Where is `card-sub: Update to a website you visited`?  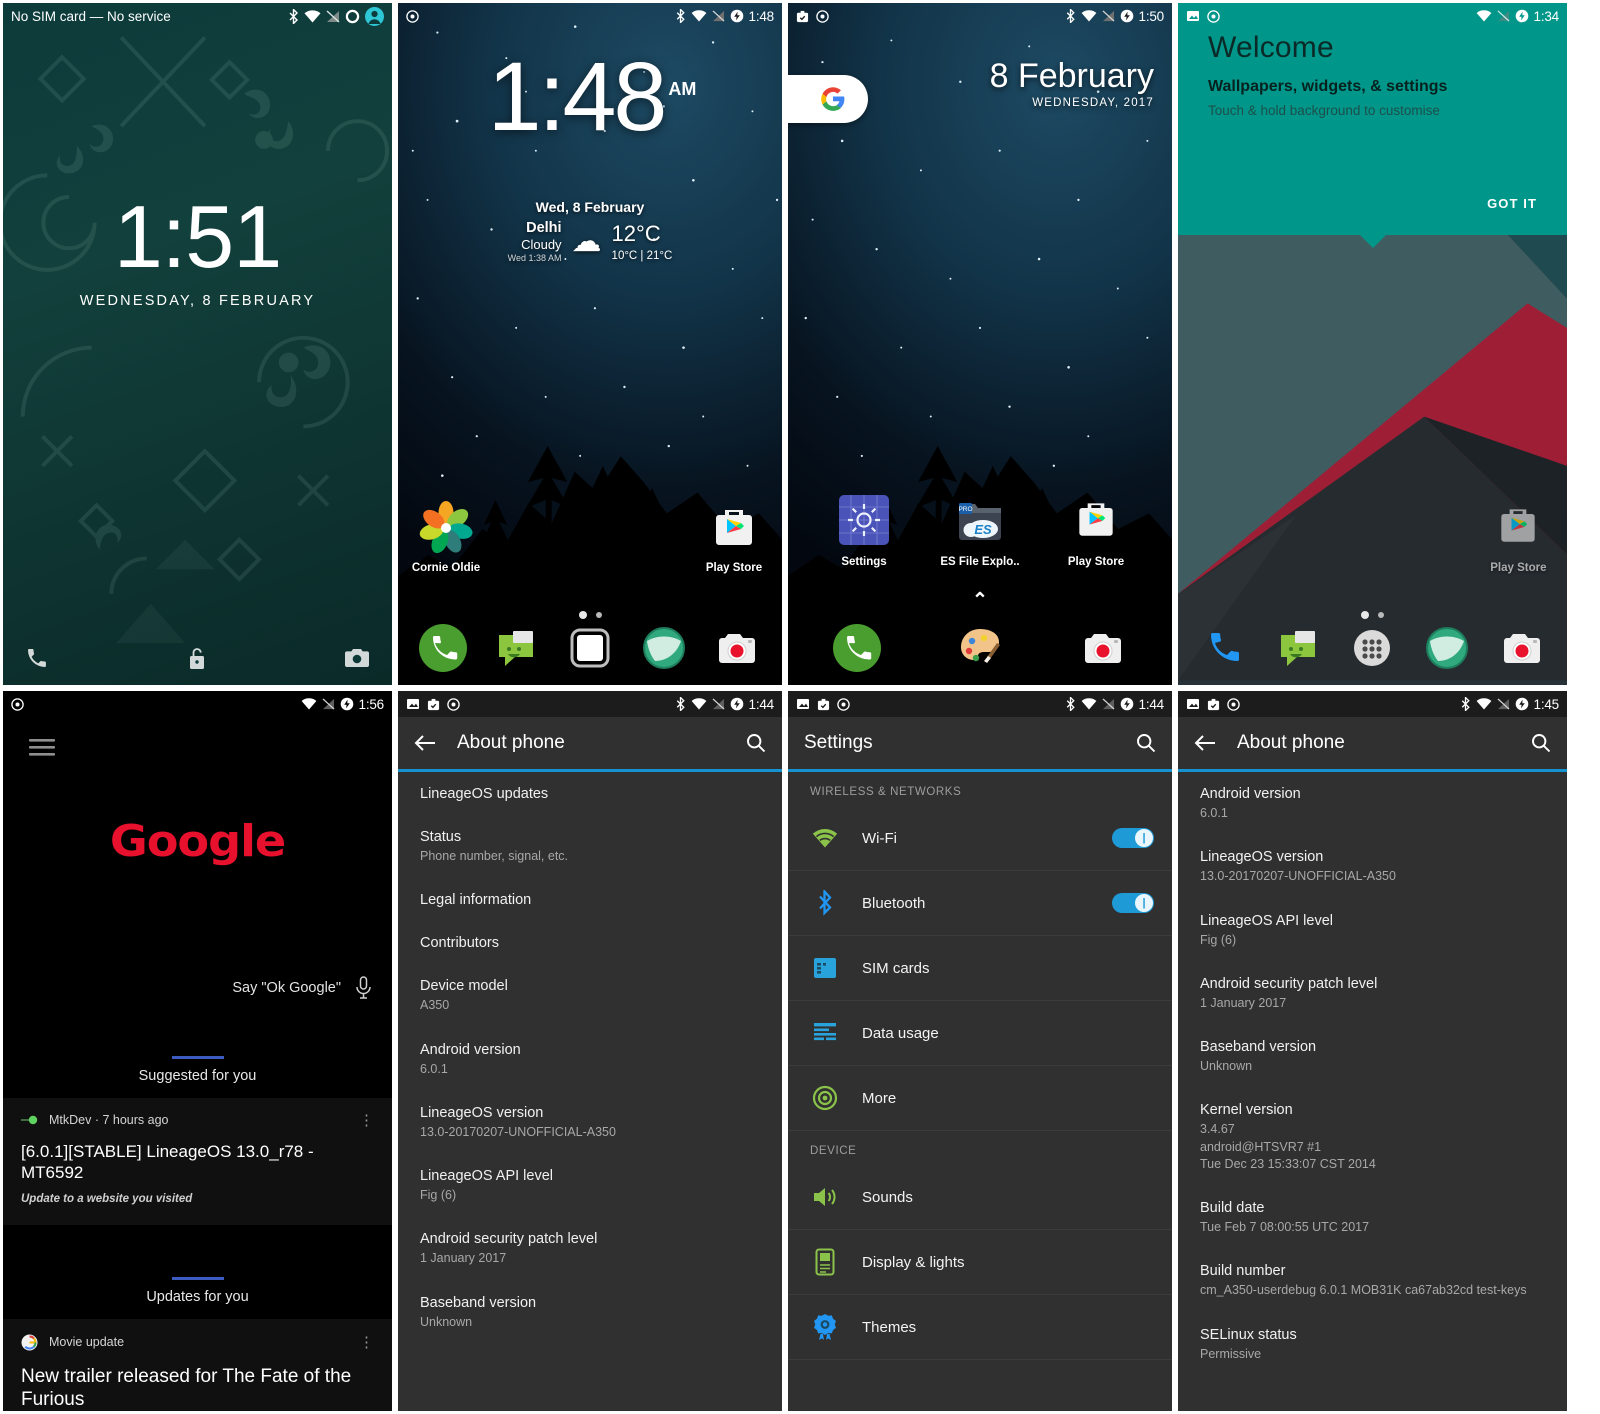
card-sub: Update to a website you visited is located at coordinates (107, 1198).